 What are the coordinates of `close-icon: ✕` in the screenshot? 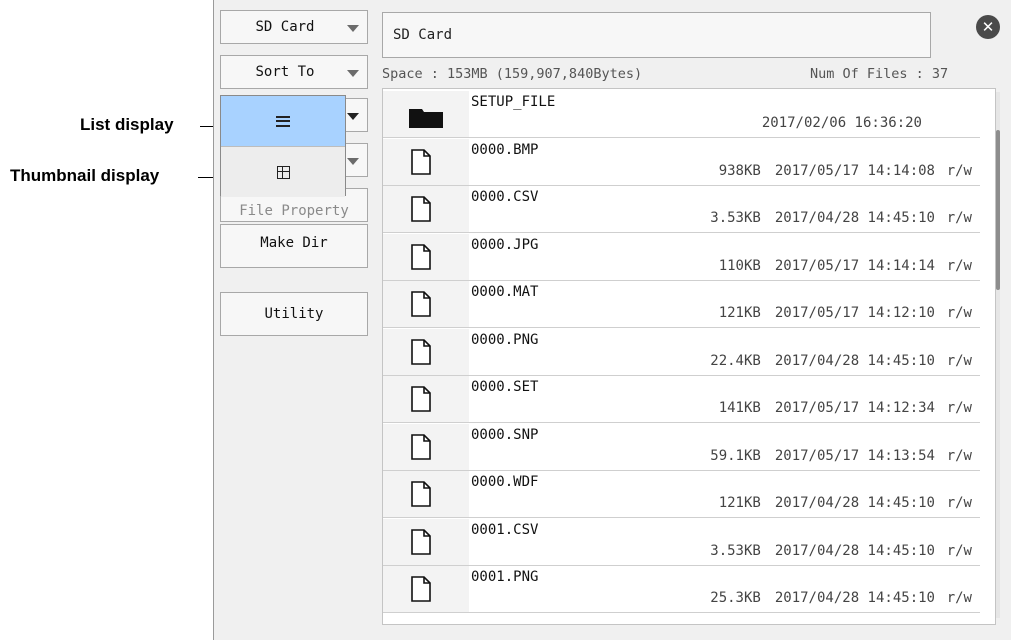 It's located at (988, 27).